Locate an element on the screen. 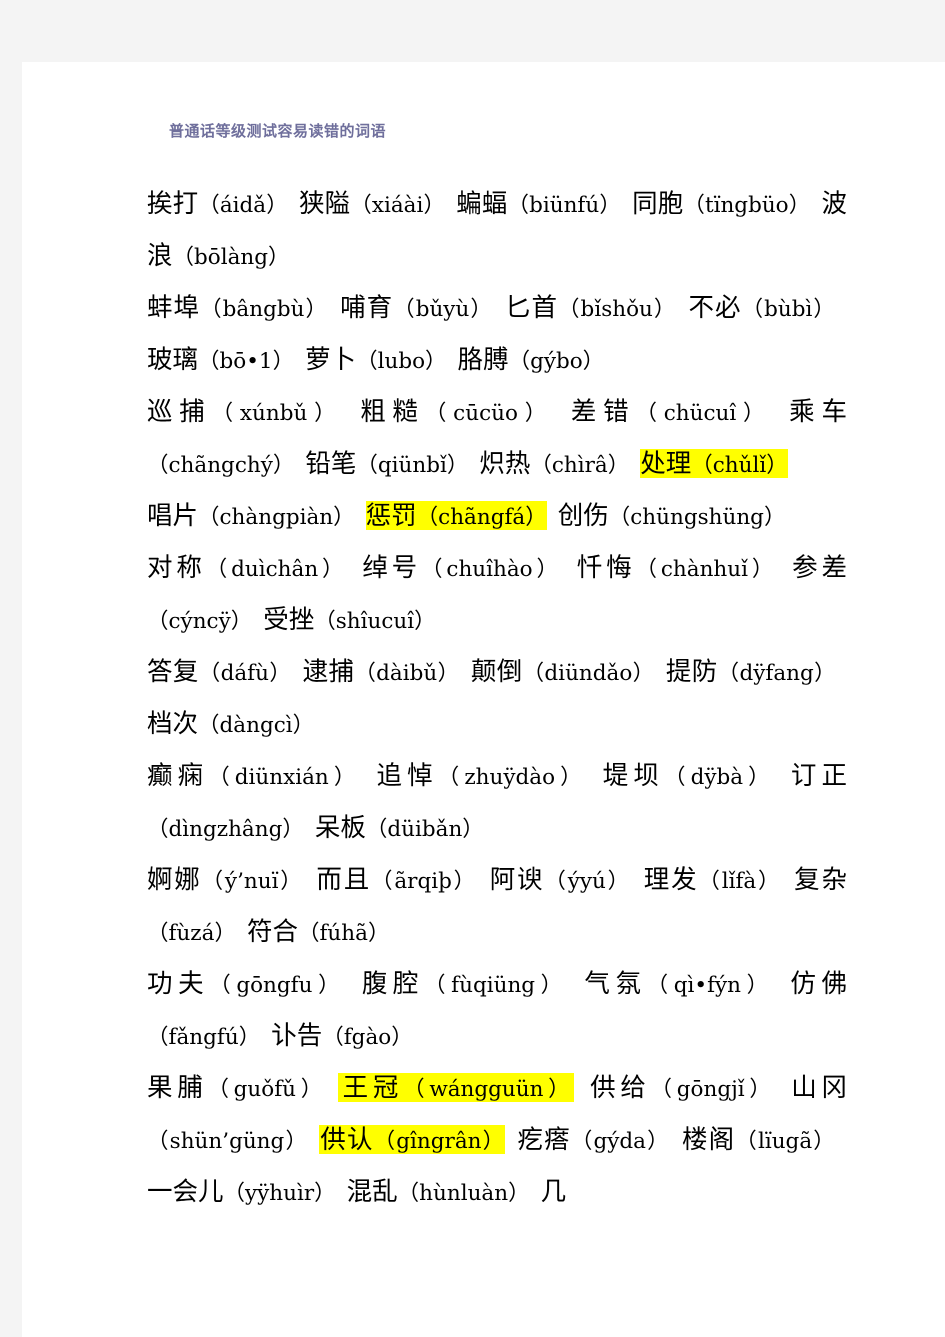 The height and width of the screenshot is (1337, 945). term: 对称（duìchân） is located at coordinates (247, 567).